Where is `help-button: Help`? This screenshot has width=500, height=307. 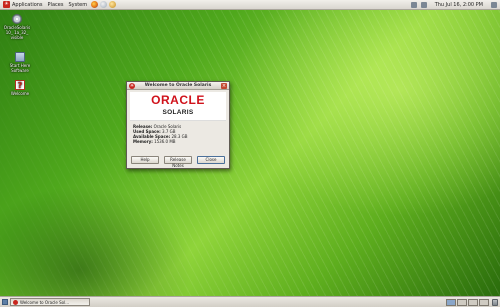 help-button: Help is located at coordinates (145, 160).